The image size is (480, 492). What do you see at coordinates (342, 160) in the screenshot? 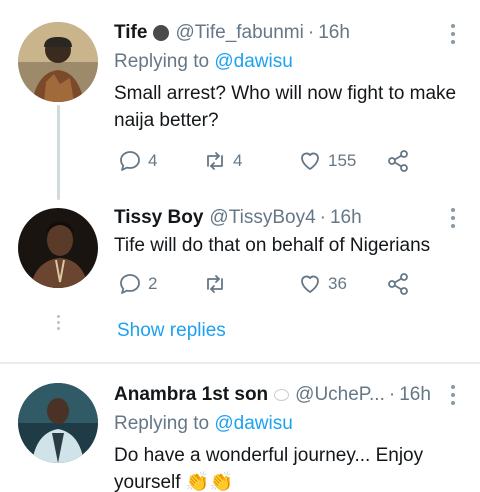
I see `like-count: 155` at bounding box center [342, 160].